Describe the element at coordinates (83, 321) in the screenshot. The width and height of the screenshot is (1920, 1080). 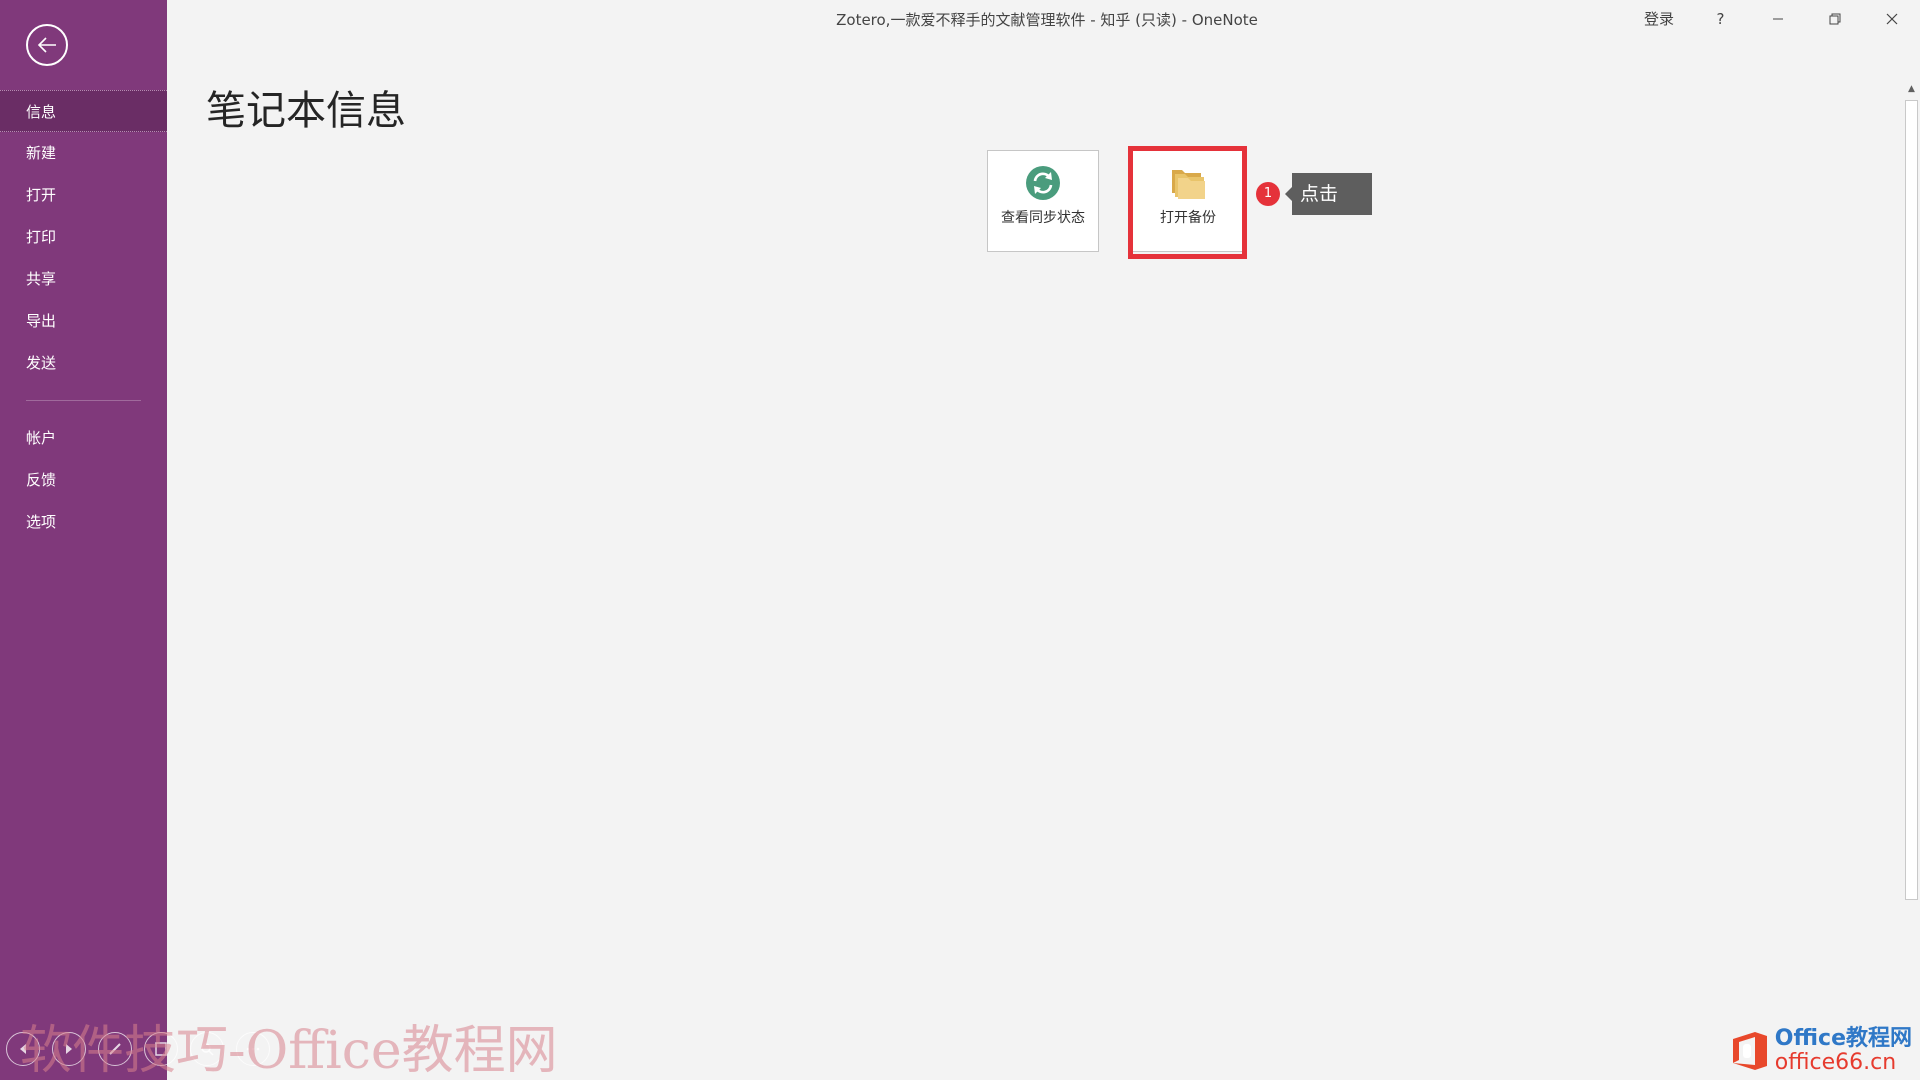
I see `sidebar-item-export: 导出` at that location.